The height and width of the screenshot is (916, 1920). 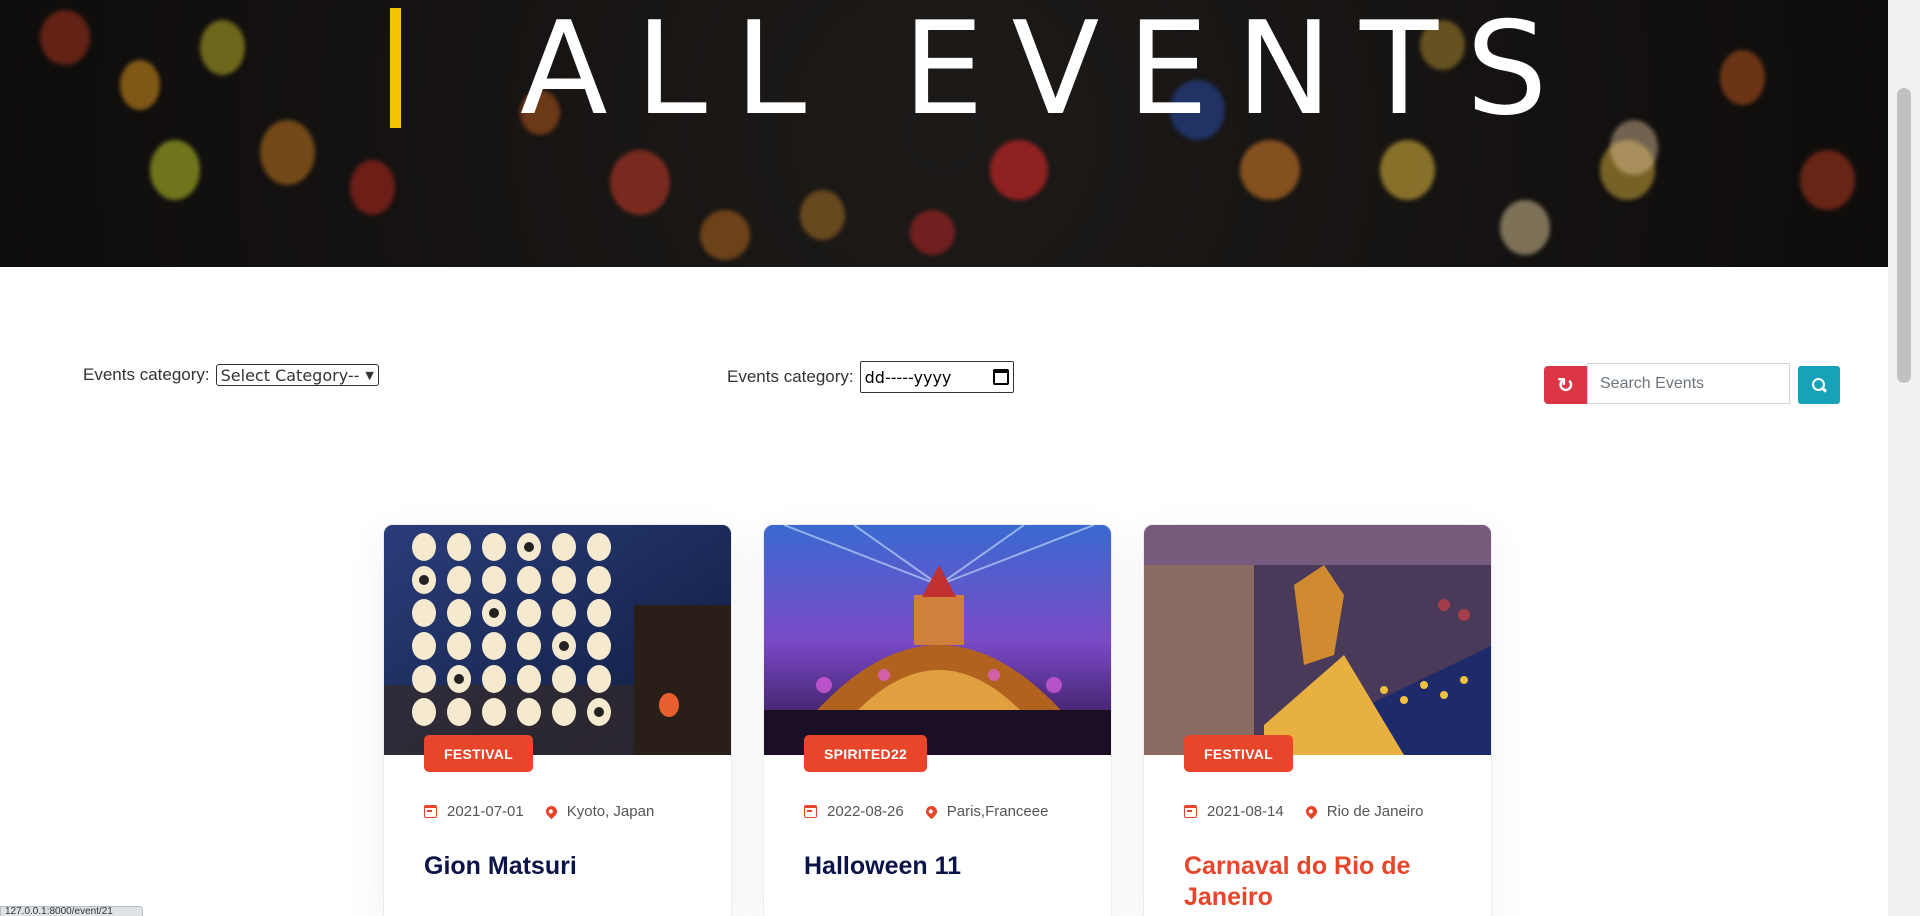 What do you see at coordinates (1245, 811) in the screenshot?
I see `event-date: 2021-08-14` at bounding box center [1245, 811].